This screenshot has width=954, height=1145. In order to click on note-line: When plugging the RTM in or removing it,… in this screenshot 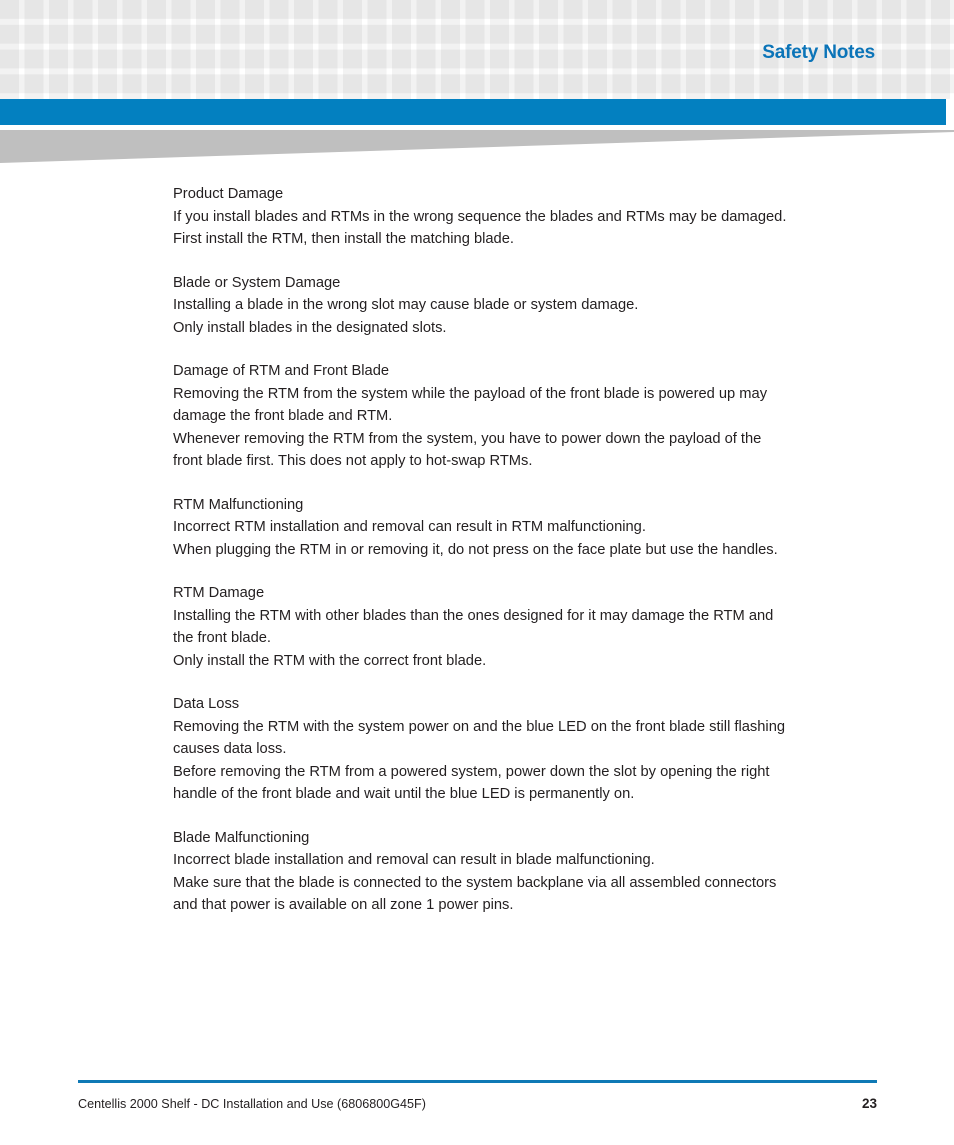, I will do `click(475, 549)`.